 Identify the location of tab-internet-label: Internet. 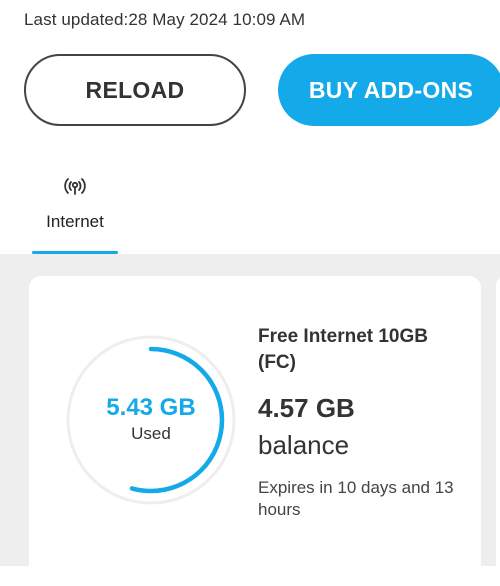
(75, 221).